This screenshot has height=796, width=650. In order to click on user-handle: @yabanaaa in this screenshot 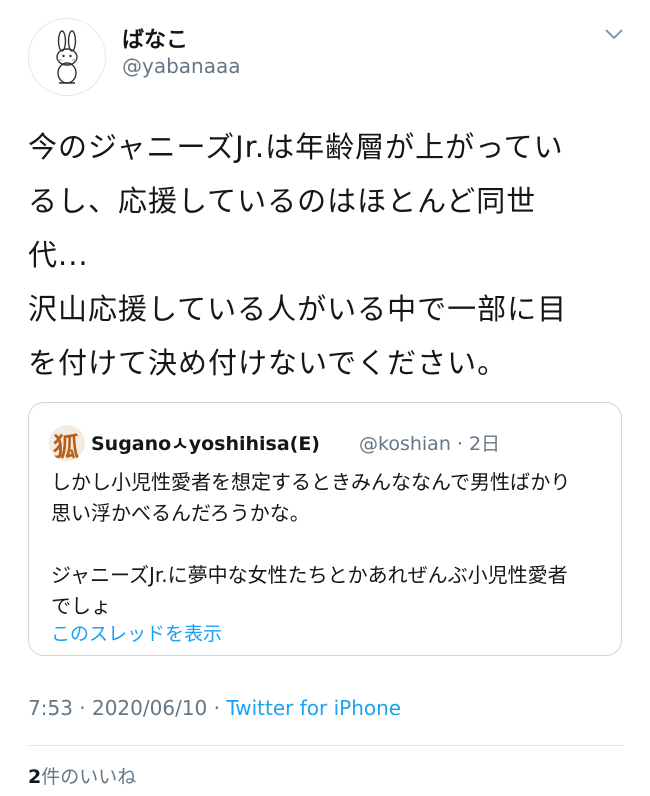, I will do `click(181, 66)`.